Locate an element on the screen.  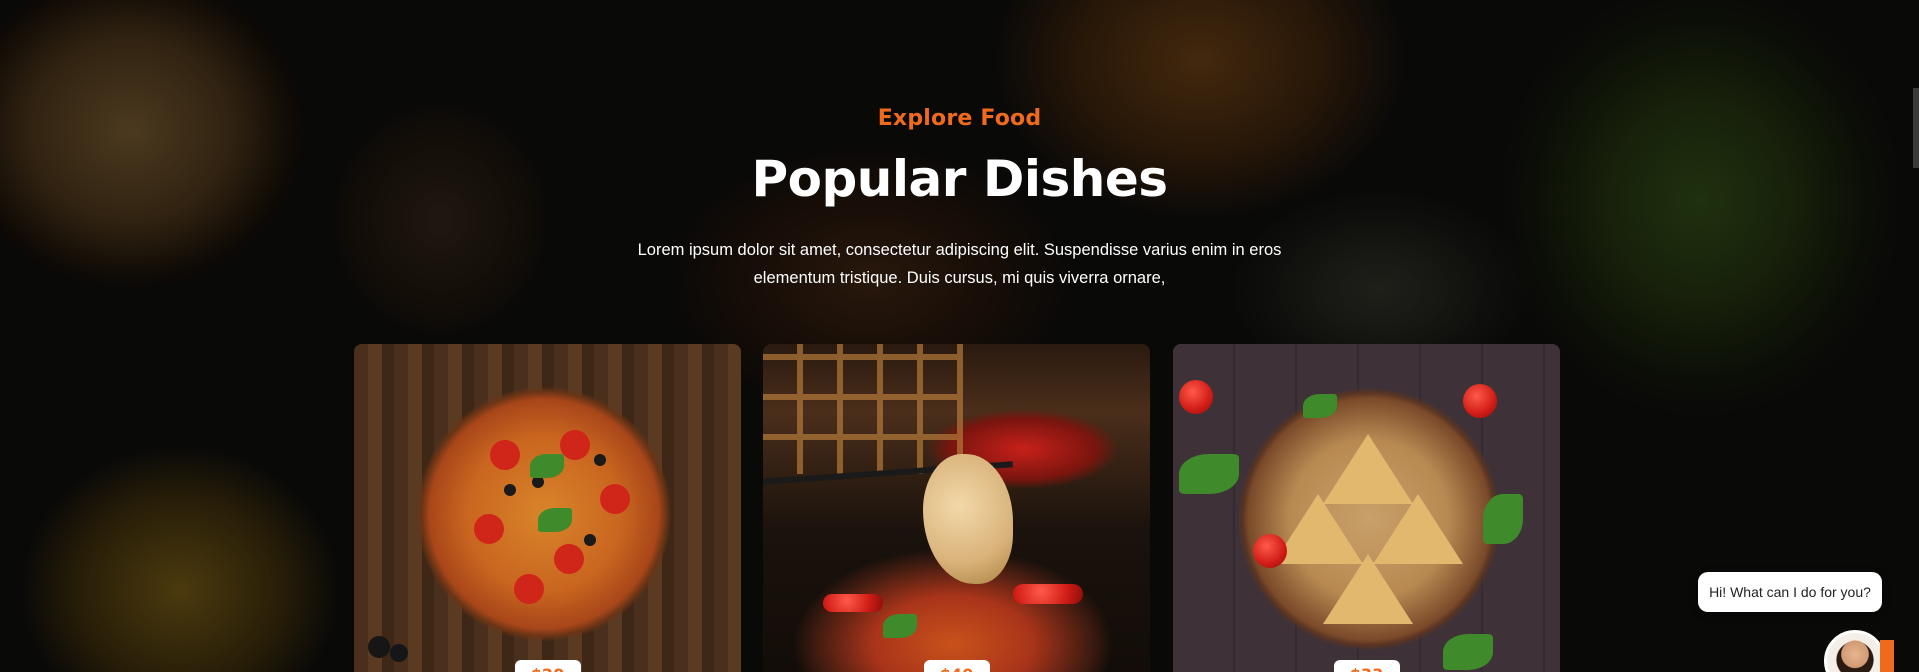
dish-price: $40 is located at coordinates (956, 666).